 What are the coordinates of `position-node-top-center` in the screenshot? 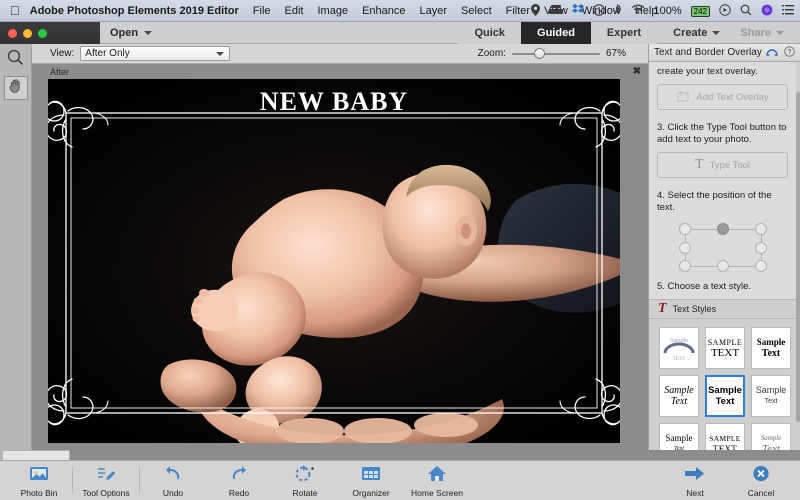 It's located at (722, 229).